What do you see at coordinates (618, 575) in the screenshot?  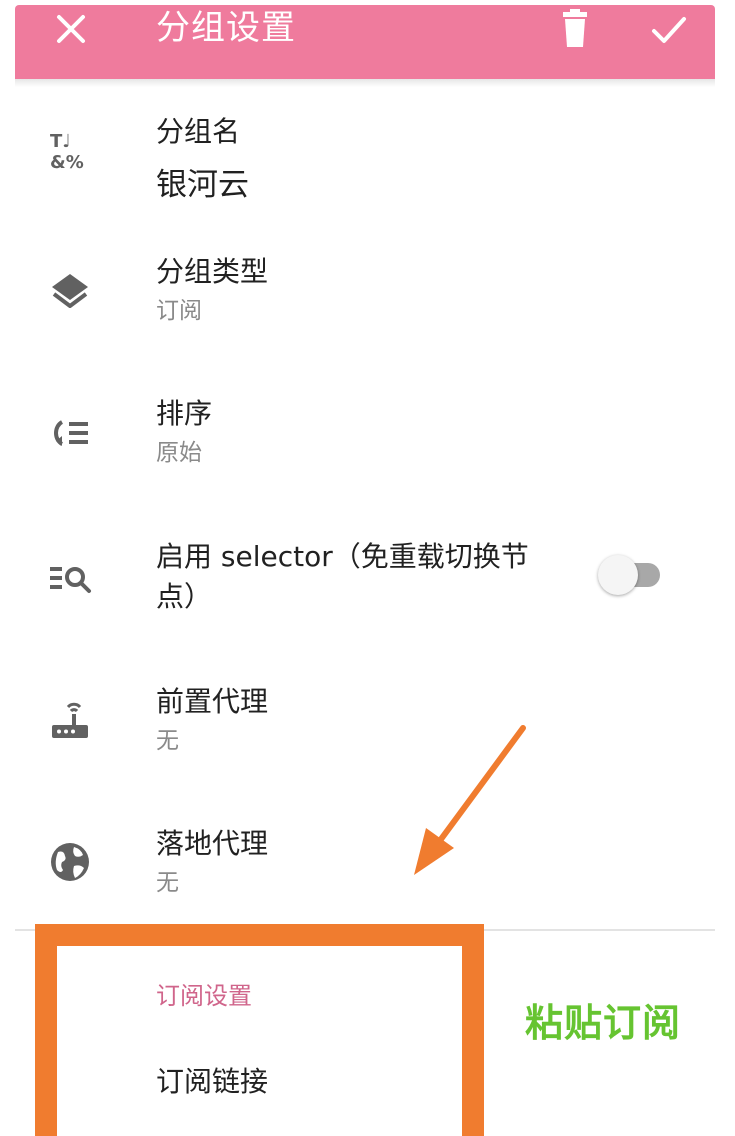 I see `toggle-thumb` at bounding box center [618, 575].